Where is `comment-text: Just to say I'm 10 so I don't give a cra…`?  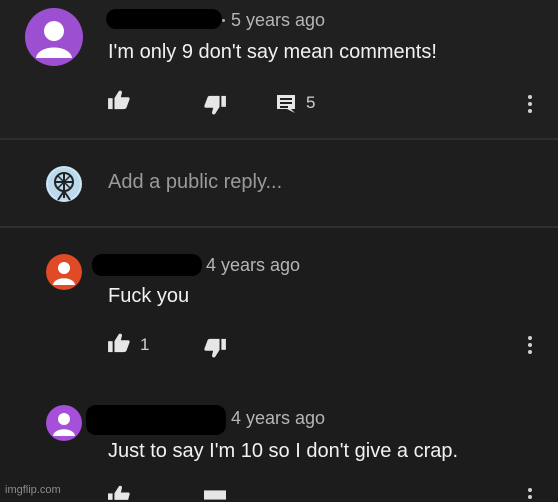 comment-text: Just to say I'm 10 so I don't give a cra… is located at coordinates (283, 451).